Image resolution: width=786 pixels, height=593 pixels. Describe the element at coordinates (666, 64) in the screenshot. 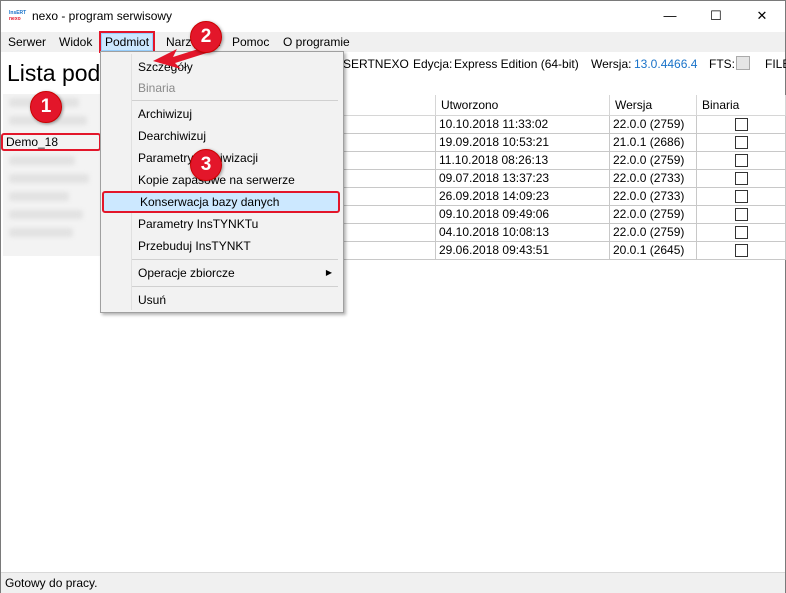

I see `version-value: 13.0.4466.4` at that location.